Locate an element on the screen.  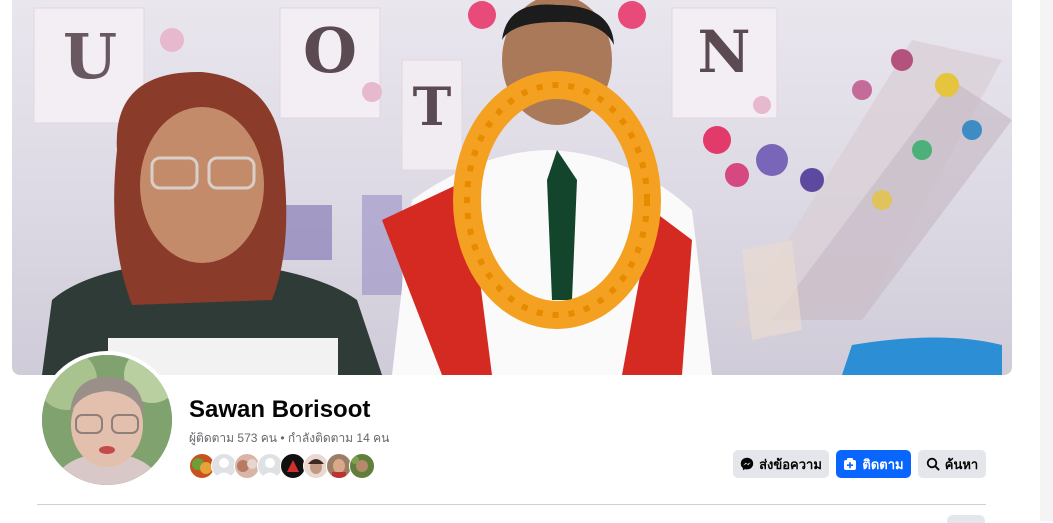
cover-letter: N is located at coordinates (723, 52).